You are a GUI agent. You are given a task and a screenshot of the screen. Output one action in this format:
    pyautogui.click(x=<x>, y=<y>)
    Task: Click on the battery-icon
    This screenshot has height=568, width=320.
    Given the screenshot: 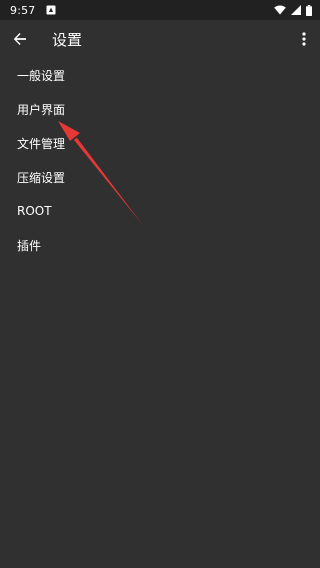 What is the action you would take?
    pyautogui.click(x=309, y=10)
    